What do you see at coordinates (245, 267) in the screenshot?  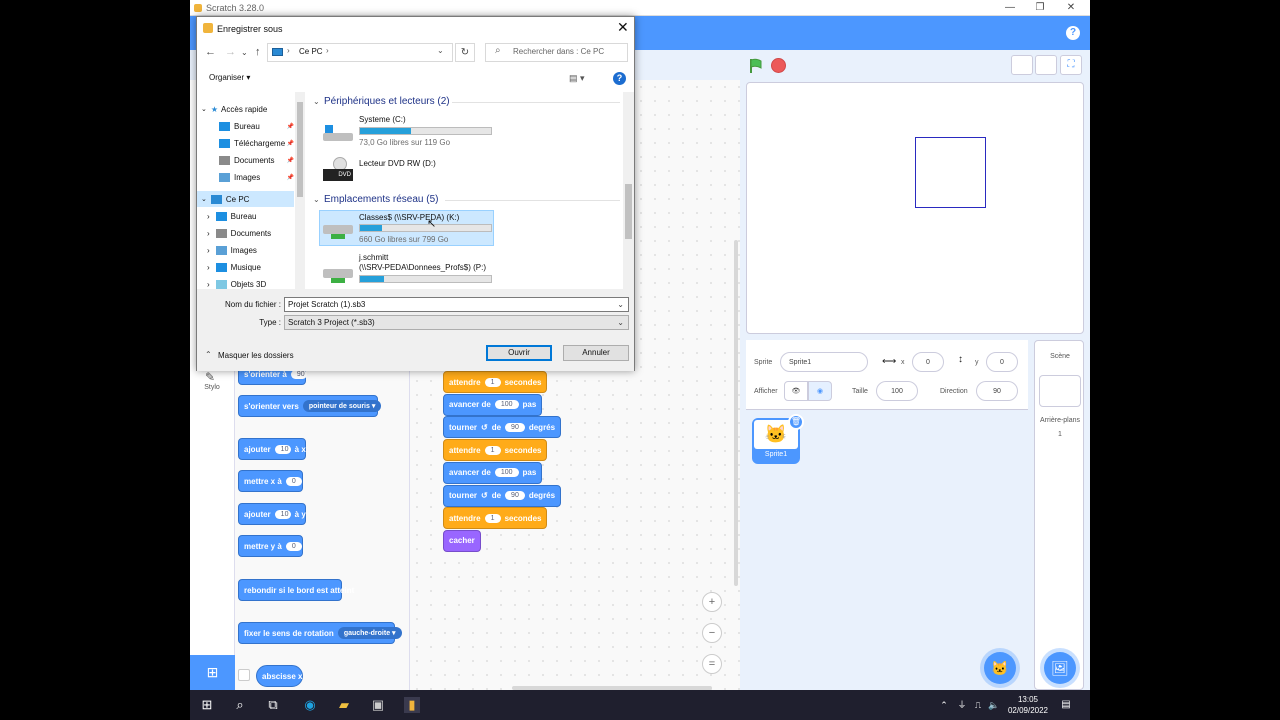 I see `nav-pc-item: › Musique` at bounding box center [245, 267].